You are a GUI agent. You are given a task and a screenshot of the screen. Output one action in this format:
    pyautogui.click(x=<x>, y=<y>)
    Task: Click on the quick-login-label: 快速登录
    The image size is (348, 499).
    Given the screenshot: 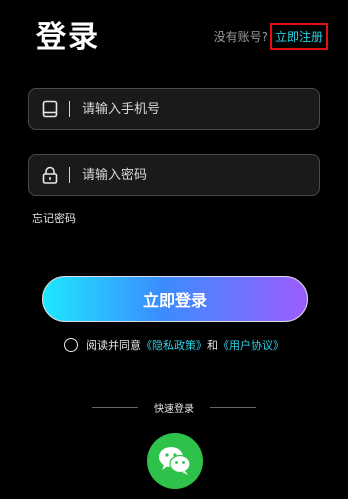 What is the action you would take?
    pyautogui.click(x=174, y=409)
    